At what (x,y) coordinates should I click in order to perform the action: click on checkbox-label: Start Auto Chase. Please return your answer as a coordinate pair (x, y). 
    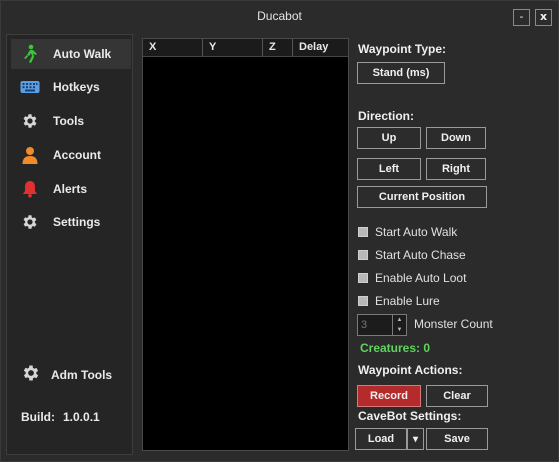
    Looking at the image, I should click on (420, 255).